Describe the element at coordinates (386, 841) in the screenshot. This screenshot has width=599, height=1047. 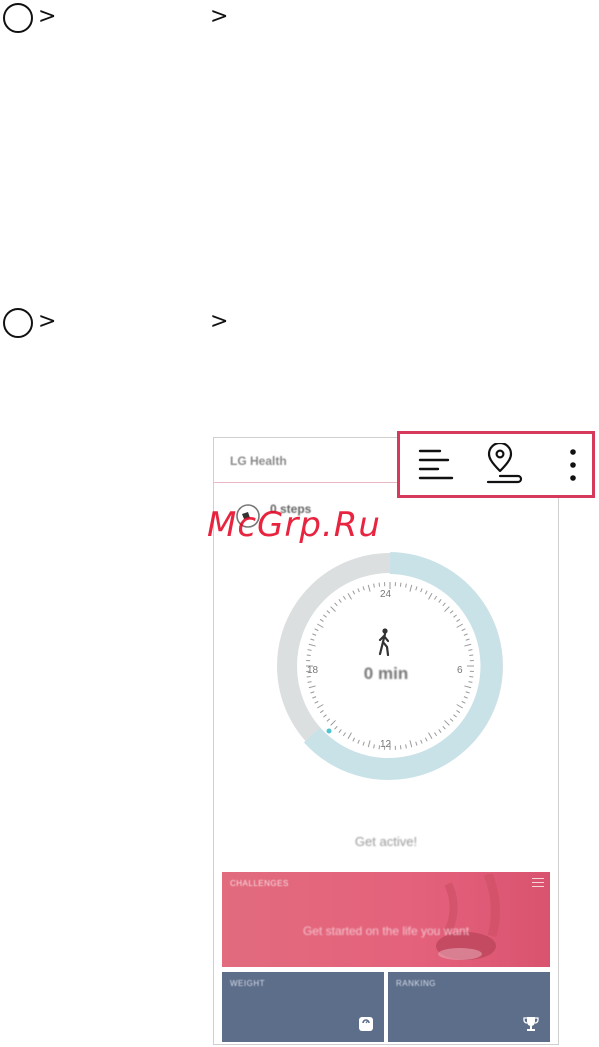
I see `motivation-text: Get active!` at that location.